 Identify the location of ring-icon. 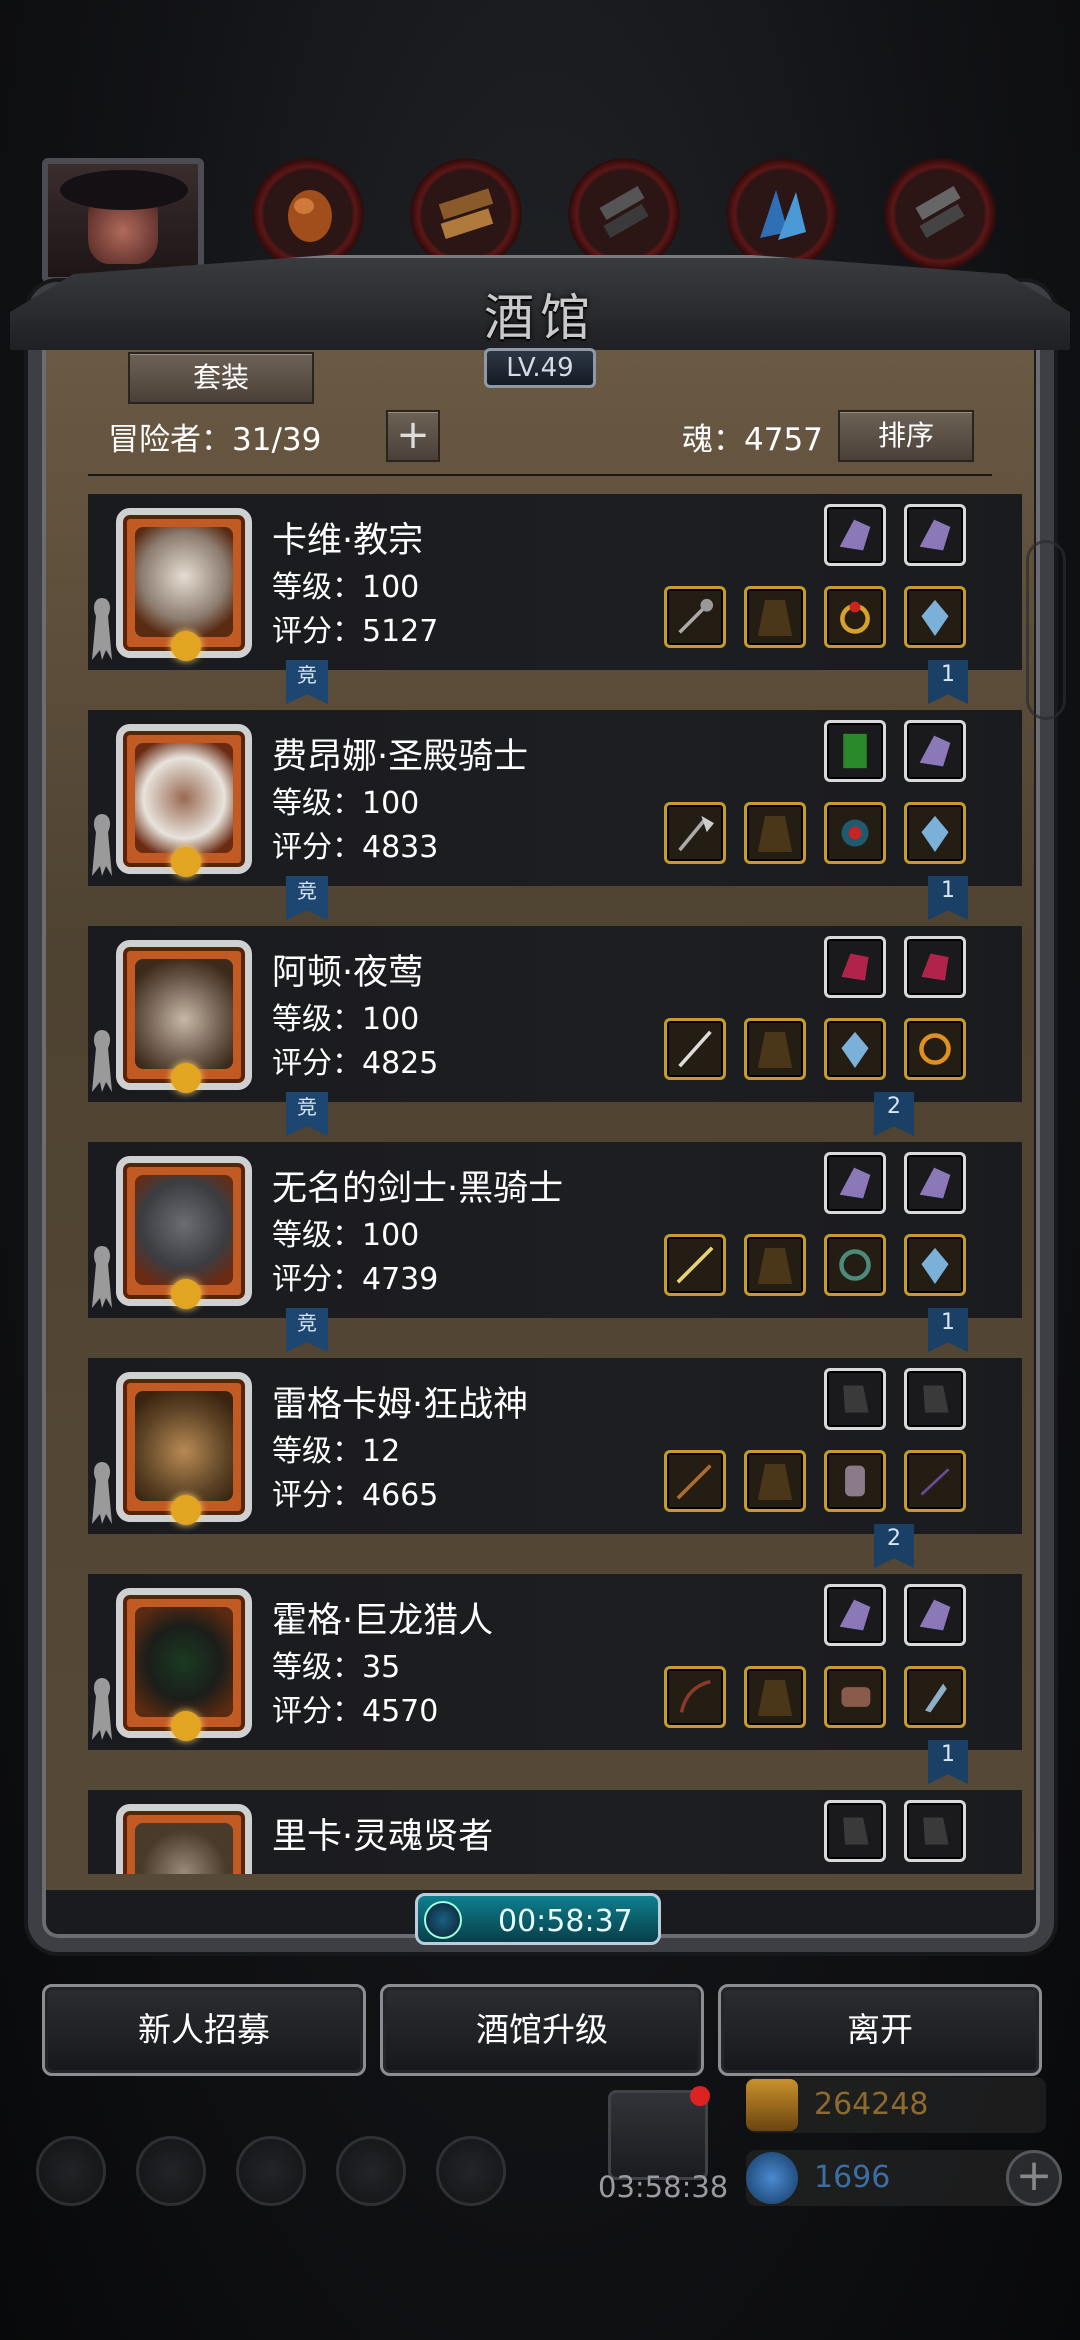
(935, 1049).